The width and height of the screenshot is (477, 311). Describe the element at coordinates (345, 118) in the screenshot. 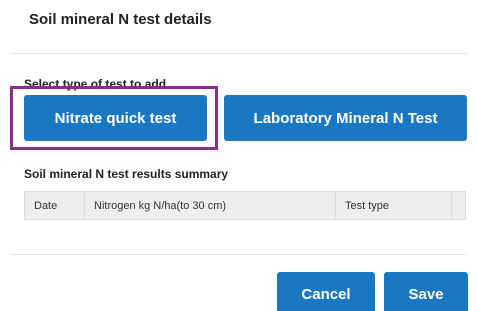

I see `laboratory-mineral-n-test-button: Laboratory Mineral N Test` at that location.